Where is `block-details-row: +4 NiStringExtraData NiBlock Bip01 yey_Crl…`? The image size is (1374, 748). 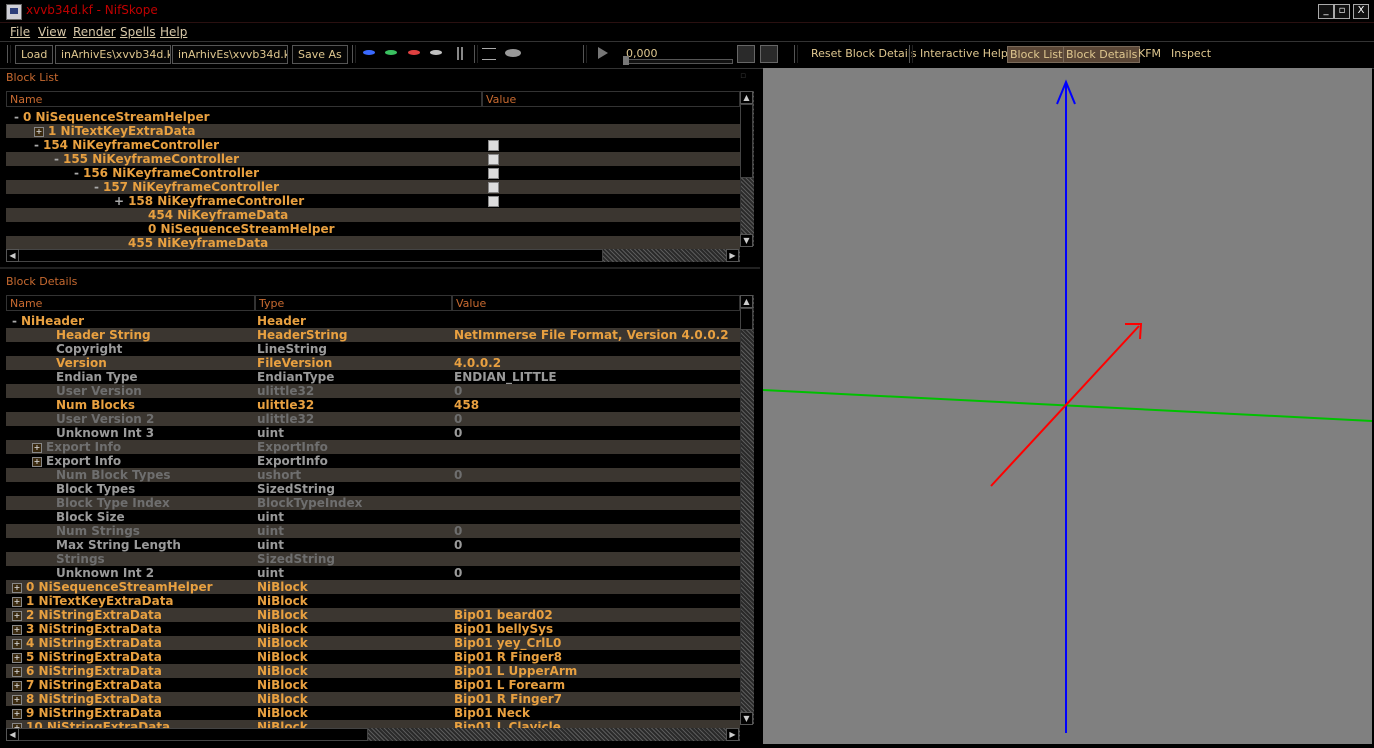
block-details-row: +4 NiStringExtraData NiBlock Bip01 yey_Crl… is located at coordinates (373, 643).